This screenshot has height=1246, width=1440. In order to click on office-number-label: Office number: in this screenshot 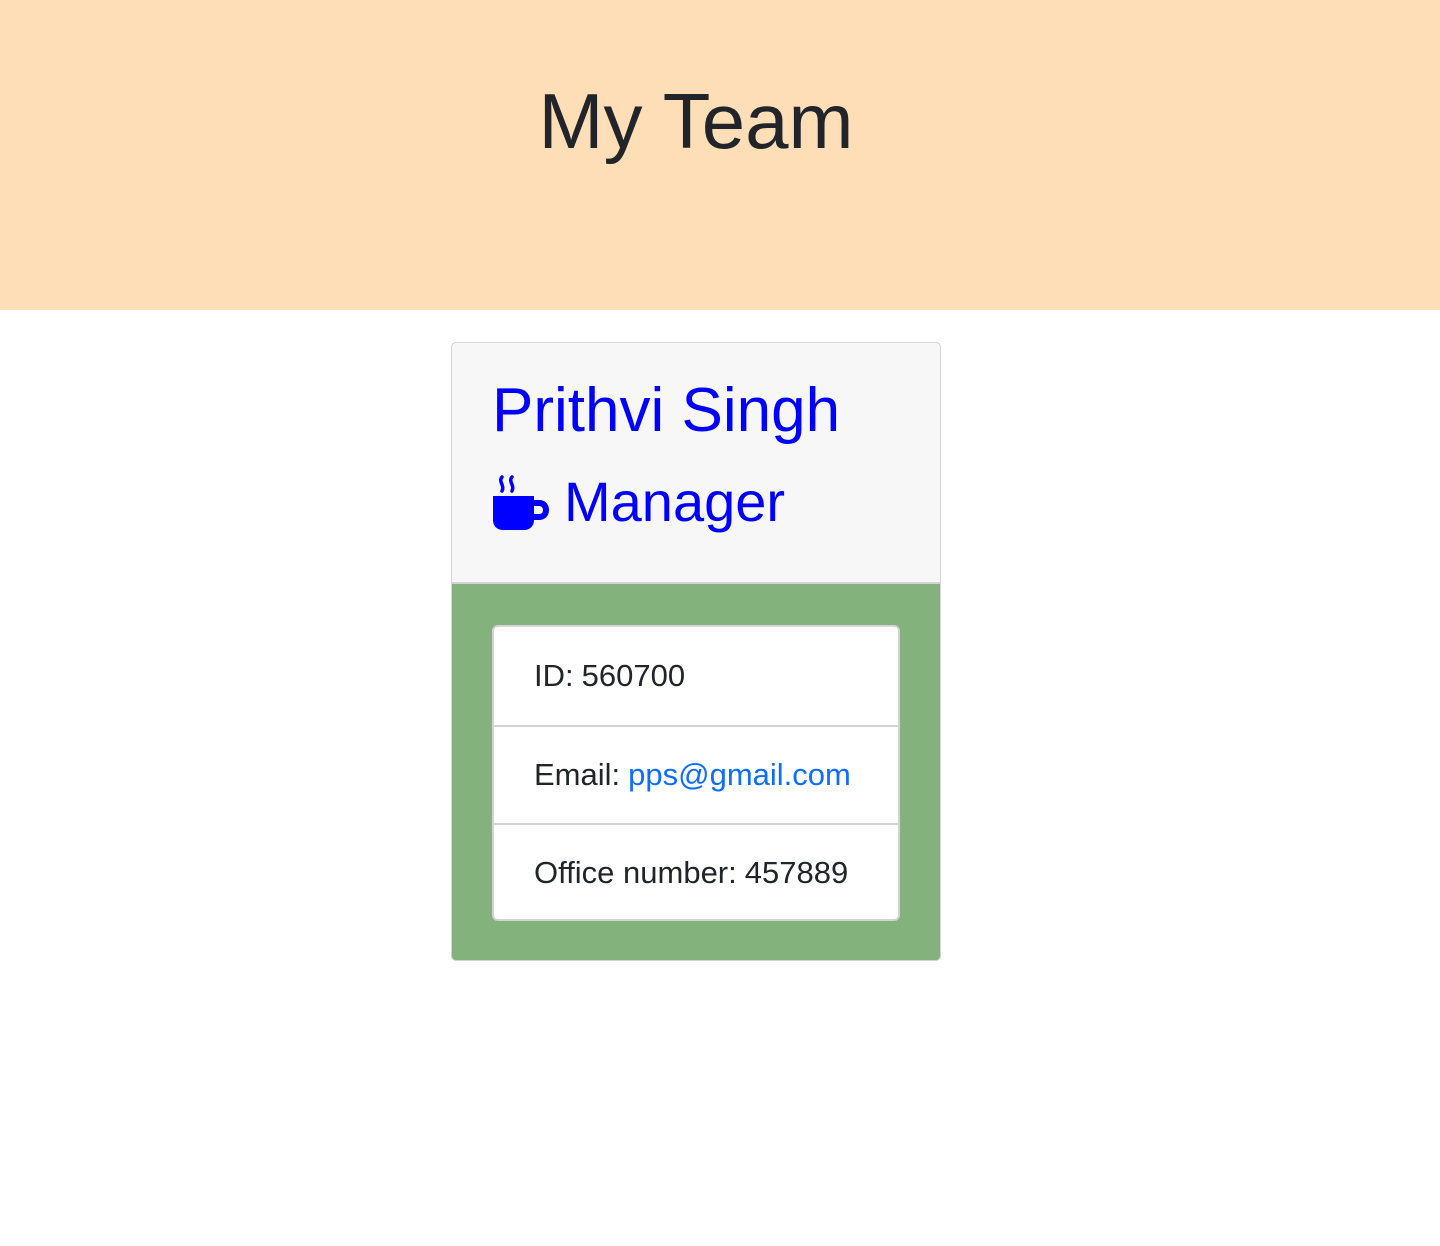, I will do `click(635, 872)`.